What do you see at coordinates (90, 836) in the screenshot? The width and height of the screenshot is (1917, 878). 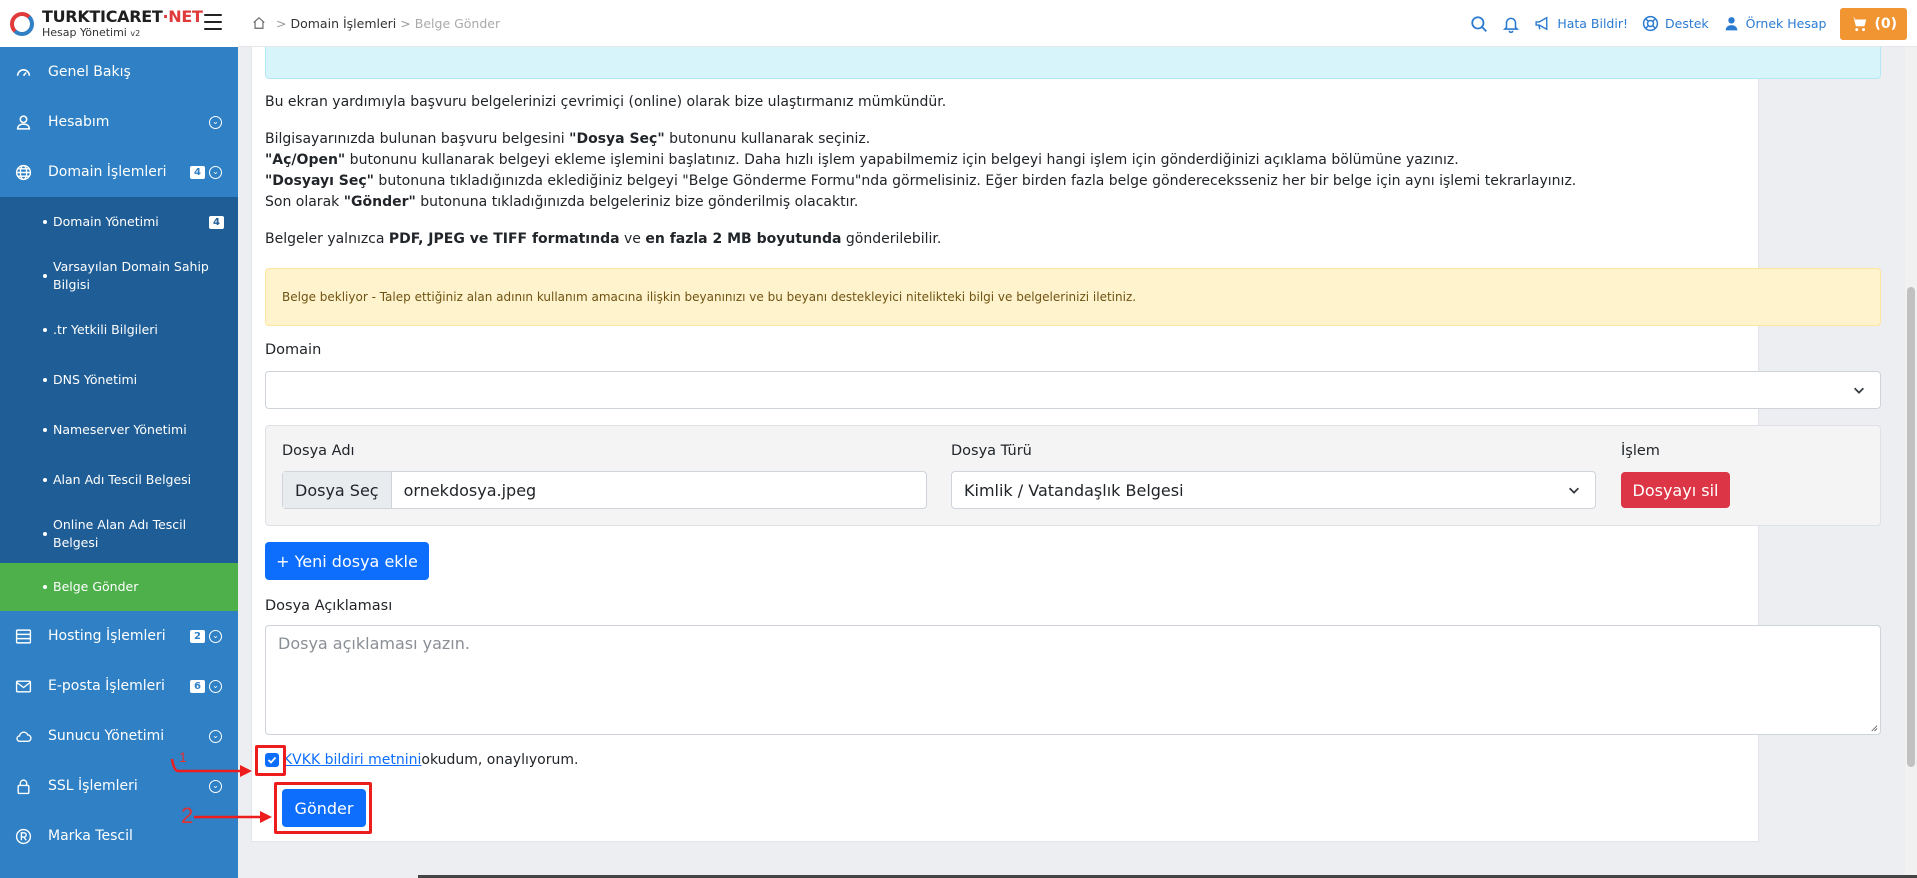 I see `sidebar-item-label: Marka Tescil` at bounding box center [90, 836].